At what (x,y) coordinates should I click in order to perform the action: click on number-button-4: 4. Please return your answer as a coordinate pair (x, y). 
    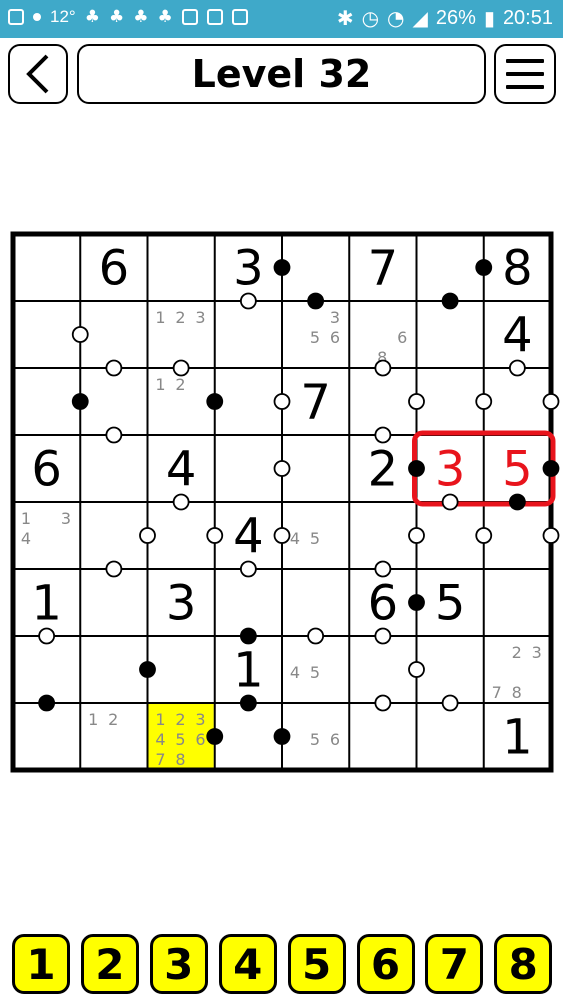
    Looking at the image, I should click on (247, 964).